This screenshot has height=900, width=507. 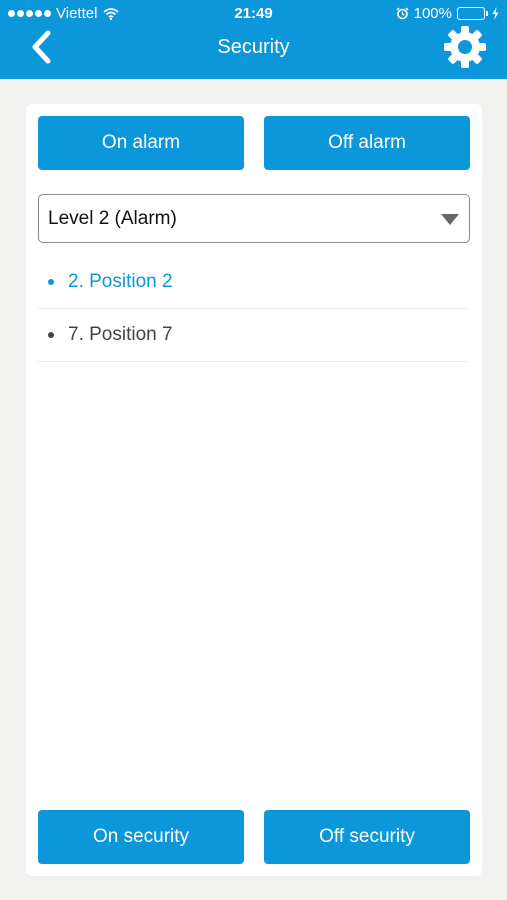 I want to click on charging-bolt-icon, so click(x=495, y=13).